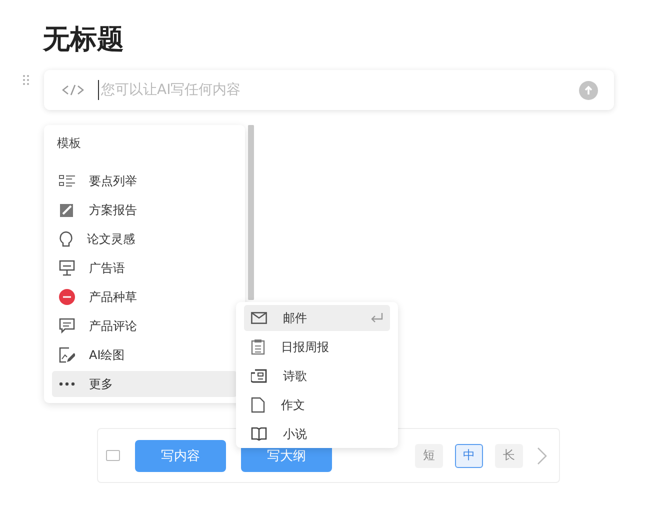  Describe the element at coordinates (317, 347) in the screenshot. I see `menu-item: 日报周报` at that location.